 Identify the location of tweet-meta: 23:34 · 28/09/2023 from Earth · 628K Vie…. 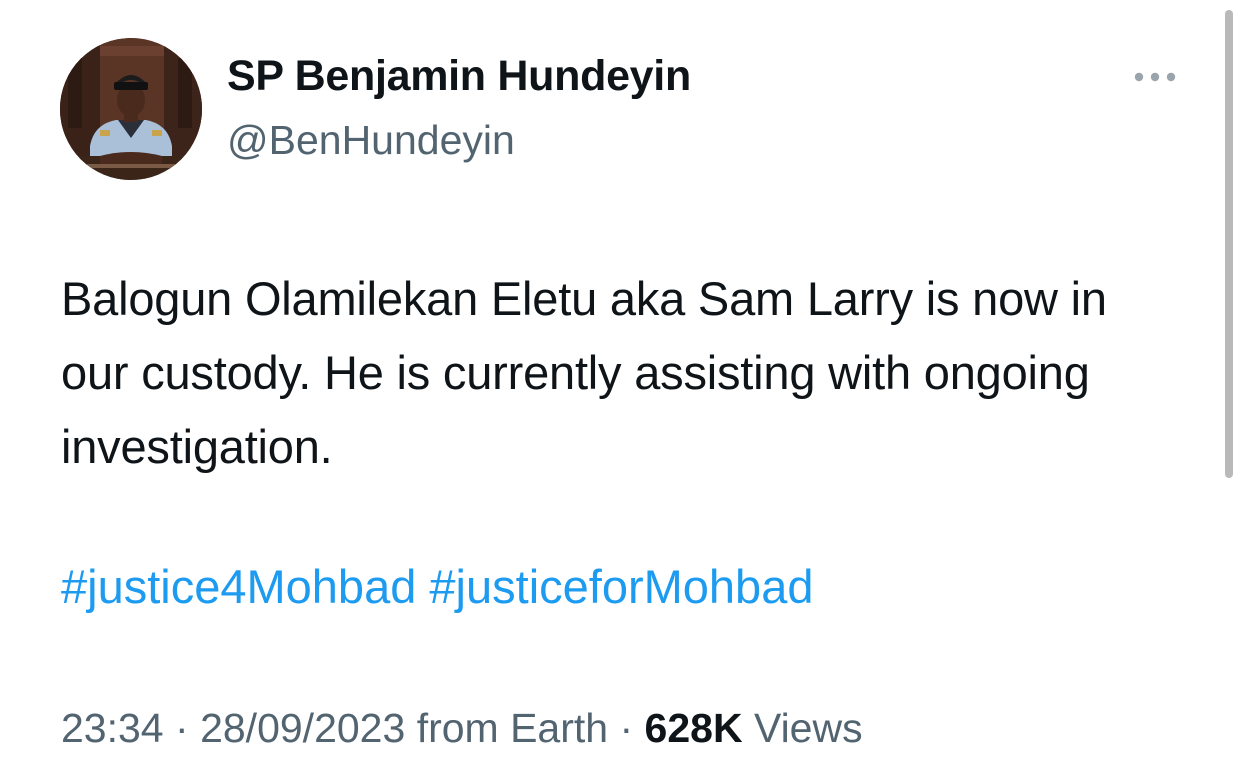
(462, 728).